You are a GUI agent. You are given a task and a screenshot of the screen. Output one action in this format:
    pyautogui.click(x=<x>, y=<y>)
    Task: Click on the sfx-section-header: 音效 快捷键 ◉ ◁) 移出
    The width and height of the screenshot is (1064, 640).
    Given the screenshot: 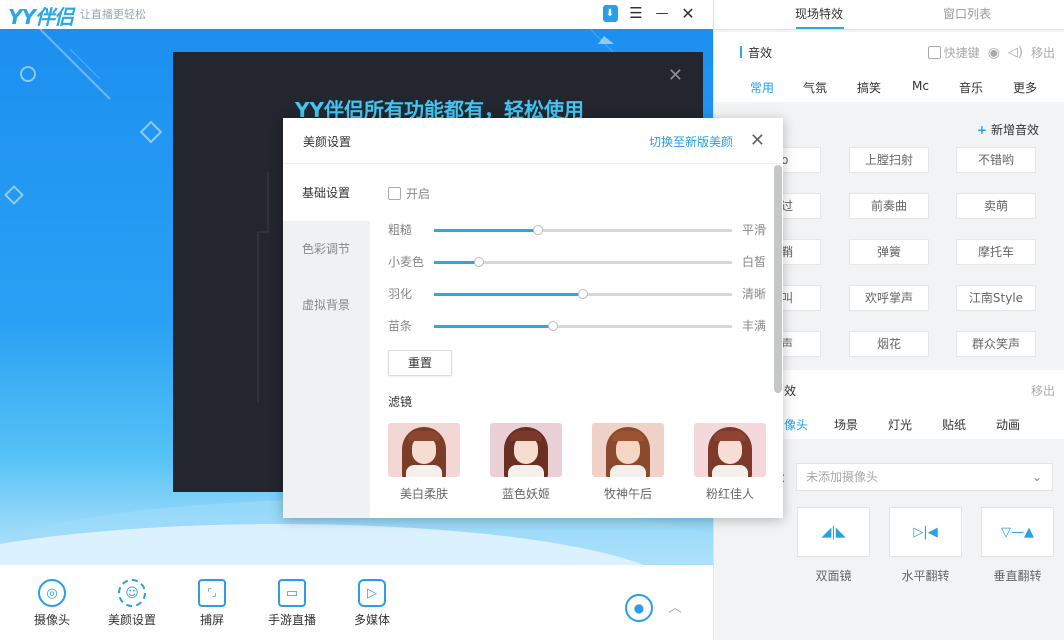 What is the action you would take?
    pyautogui.click(x=889, y=52)
    